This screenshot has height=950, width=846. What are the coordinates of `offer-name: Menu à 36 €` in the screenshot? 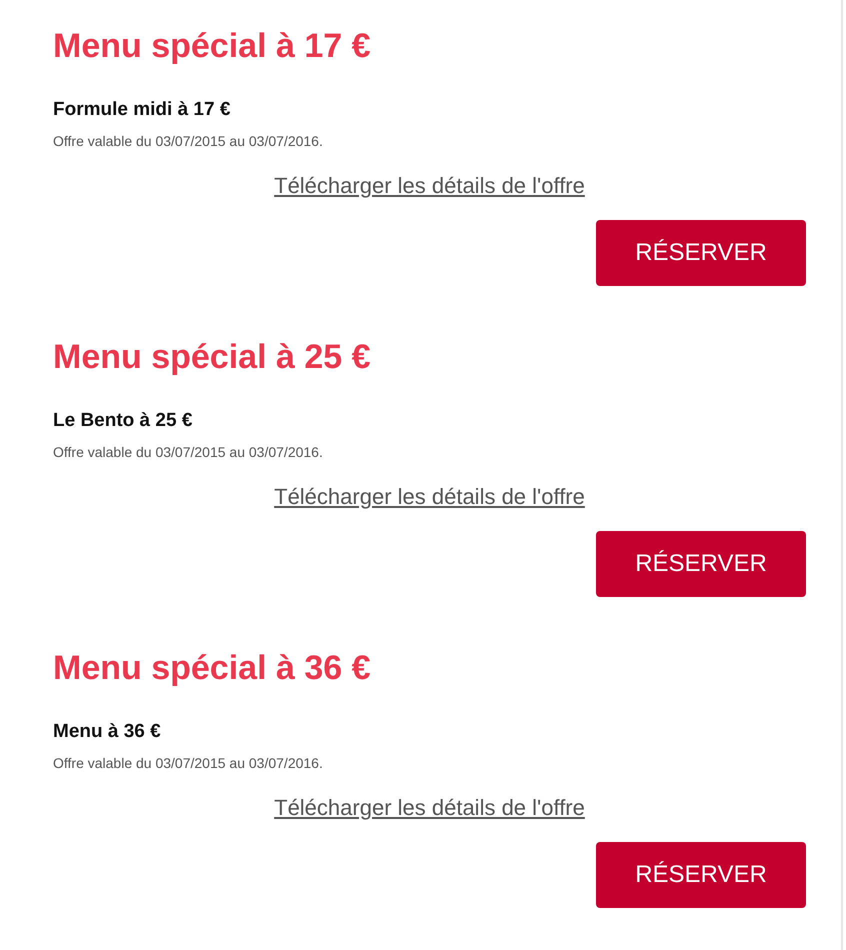 It's located at (107, 732).